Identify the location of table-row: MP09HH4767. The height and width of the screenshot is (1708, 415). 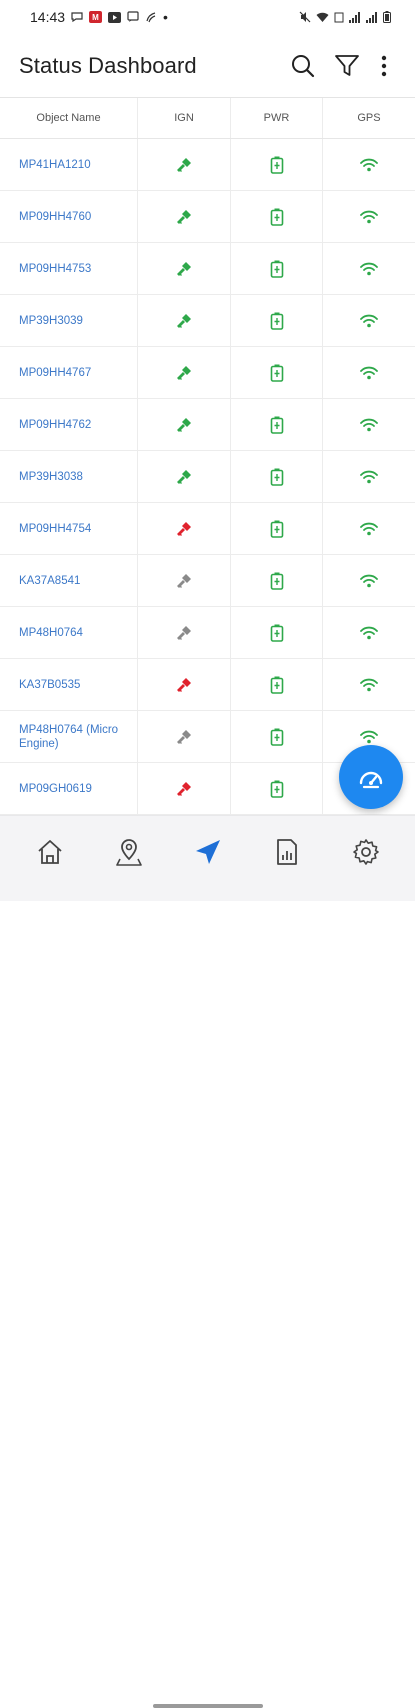
(207, 373).